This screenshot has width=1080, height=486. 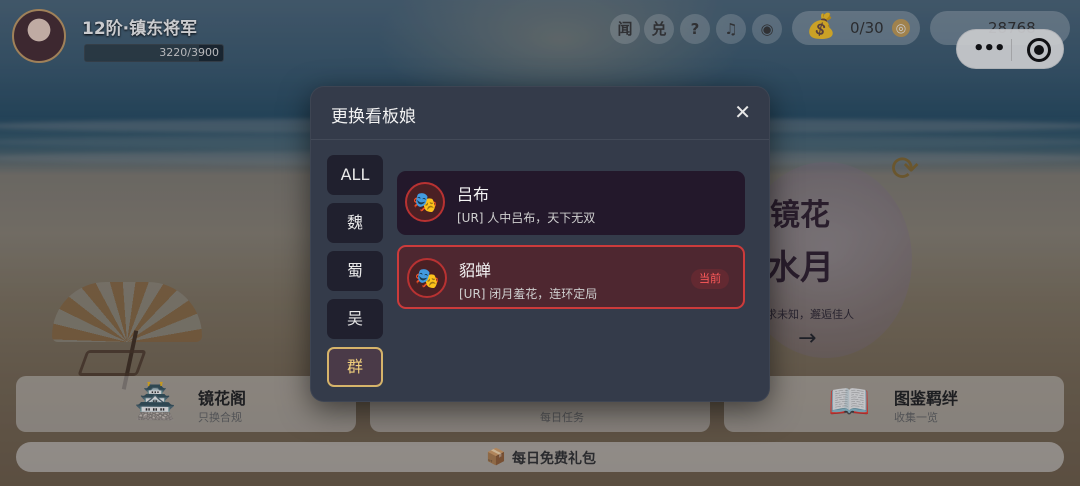 What do you see at coordinates (528, 294) in the screenshot?
I see `character-desc: [UR] 闭月羞花，连环定局` at bounding box center [528, 294].